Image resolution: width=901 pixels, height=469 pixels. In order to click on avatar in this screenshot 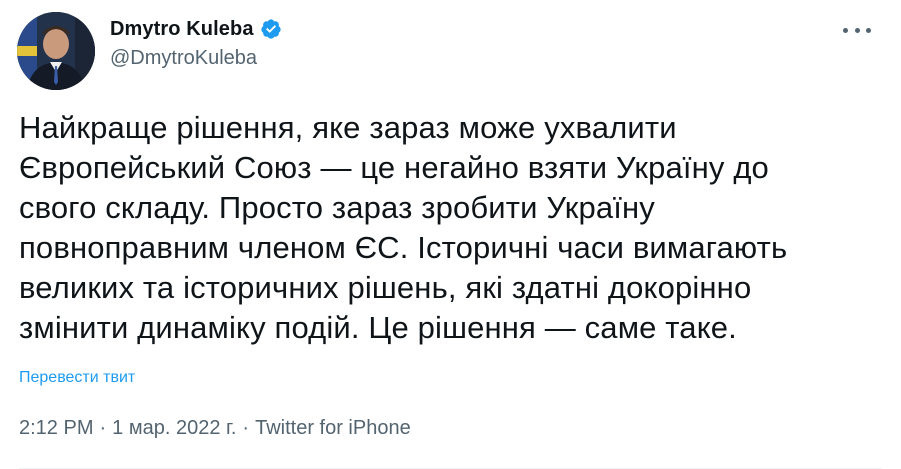, I will do `click(56, 51)`.